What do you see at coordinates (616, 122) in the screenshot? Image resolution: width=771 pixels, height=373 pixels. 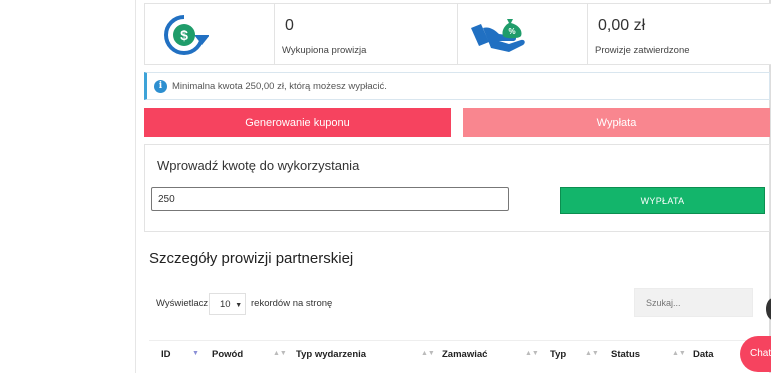 I see `payout-tab-button: Wypłata` at bounding box center [616, 122].